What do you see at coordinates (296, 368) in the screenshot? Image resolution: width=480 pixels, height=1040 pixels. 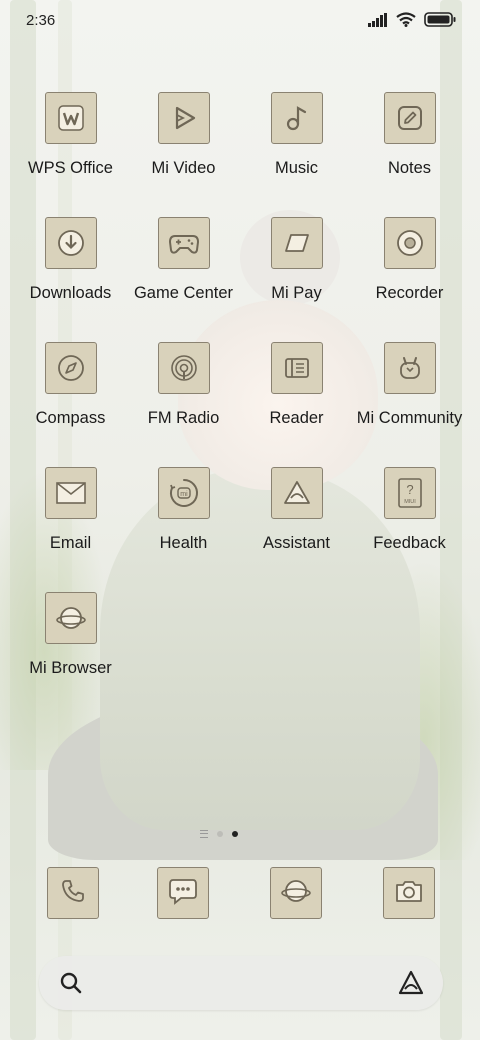 I see `book-icon` at bounding box center [296, 368].